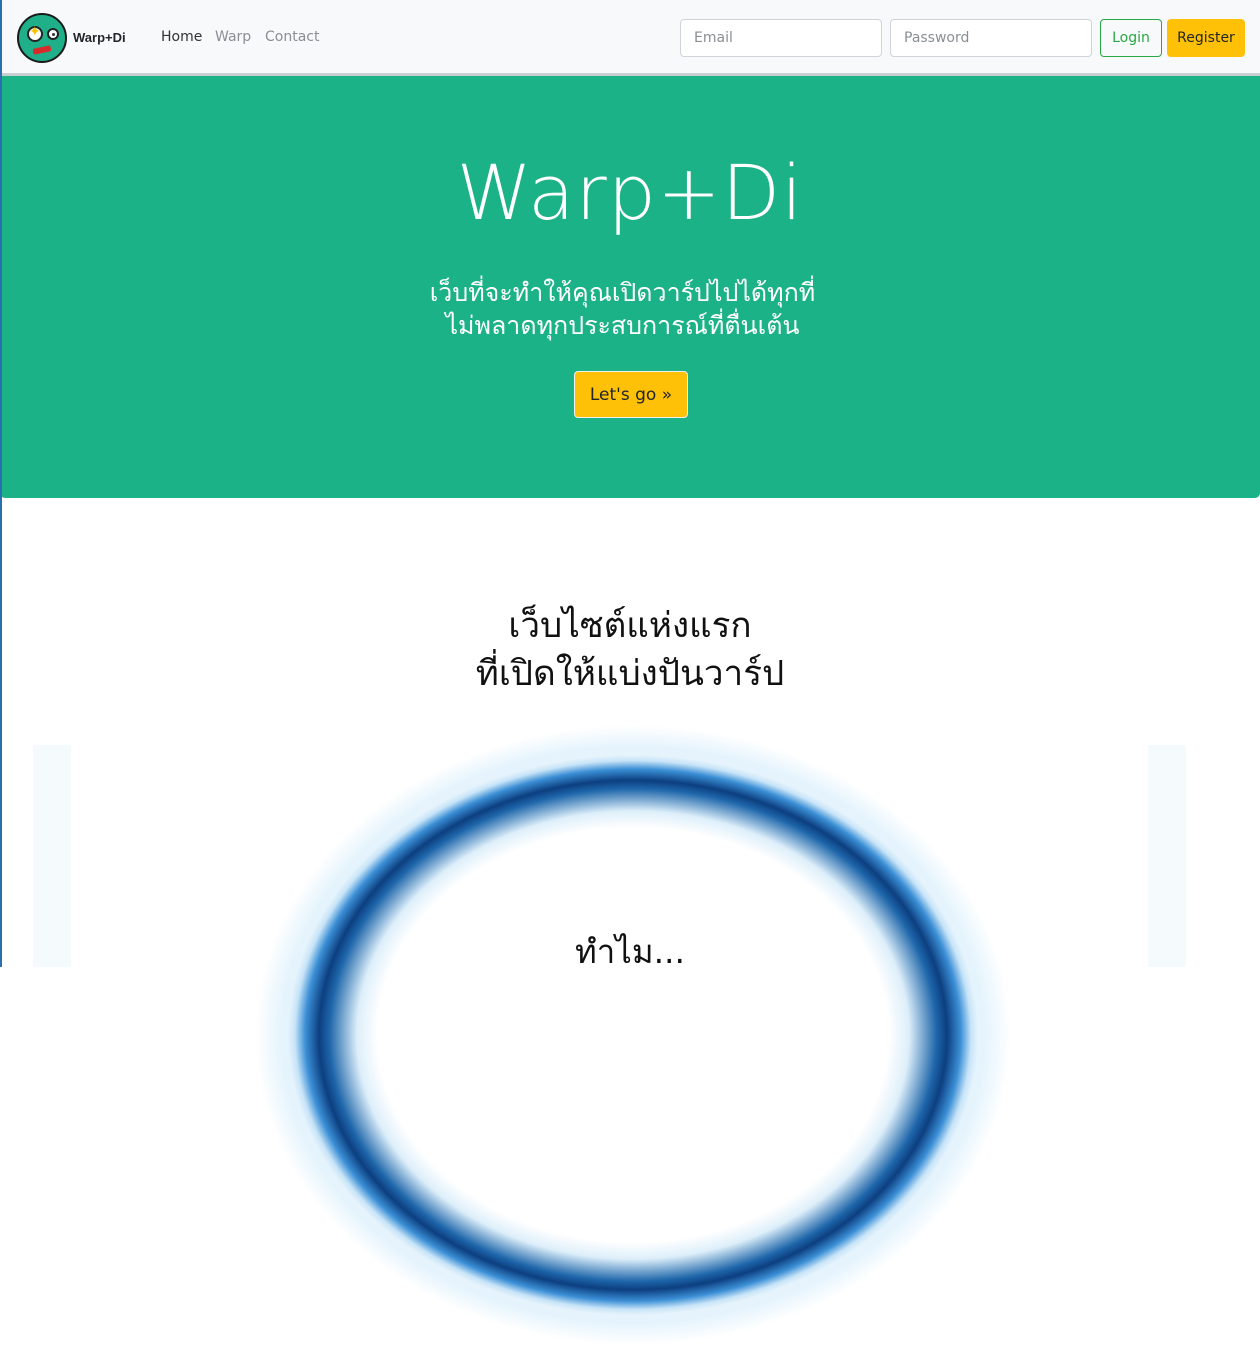 Image resolution: width=1260 pixels, height=1345 pixels. What do you see at coordinates (631, 394) in the screenshot?
I see `lets-go-button: Let's go »` at bounding box center [631, 394].